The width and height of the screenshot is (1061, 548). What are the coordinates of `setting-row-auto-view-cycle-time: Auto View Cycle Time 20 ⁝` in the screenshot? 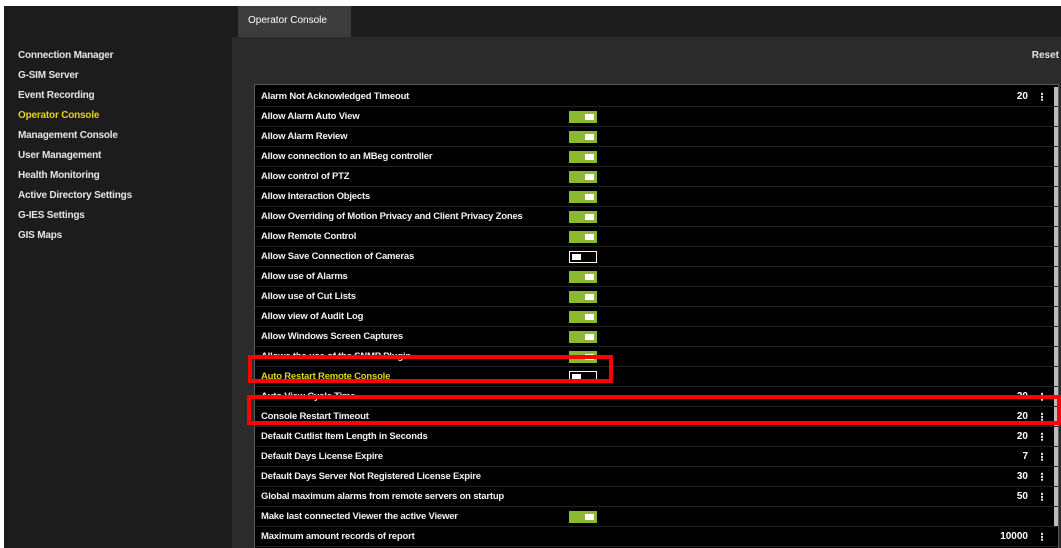 It's located at (656, 397).